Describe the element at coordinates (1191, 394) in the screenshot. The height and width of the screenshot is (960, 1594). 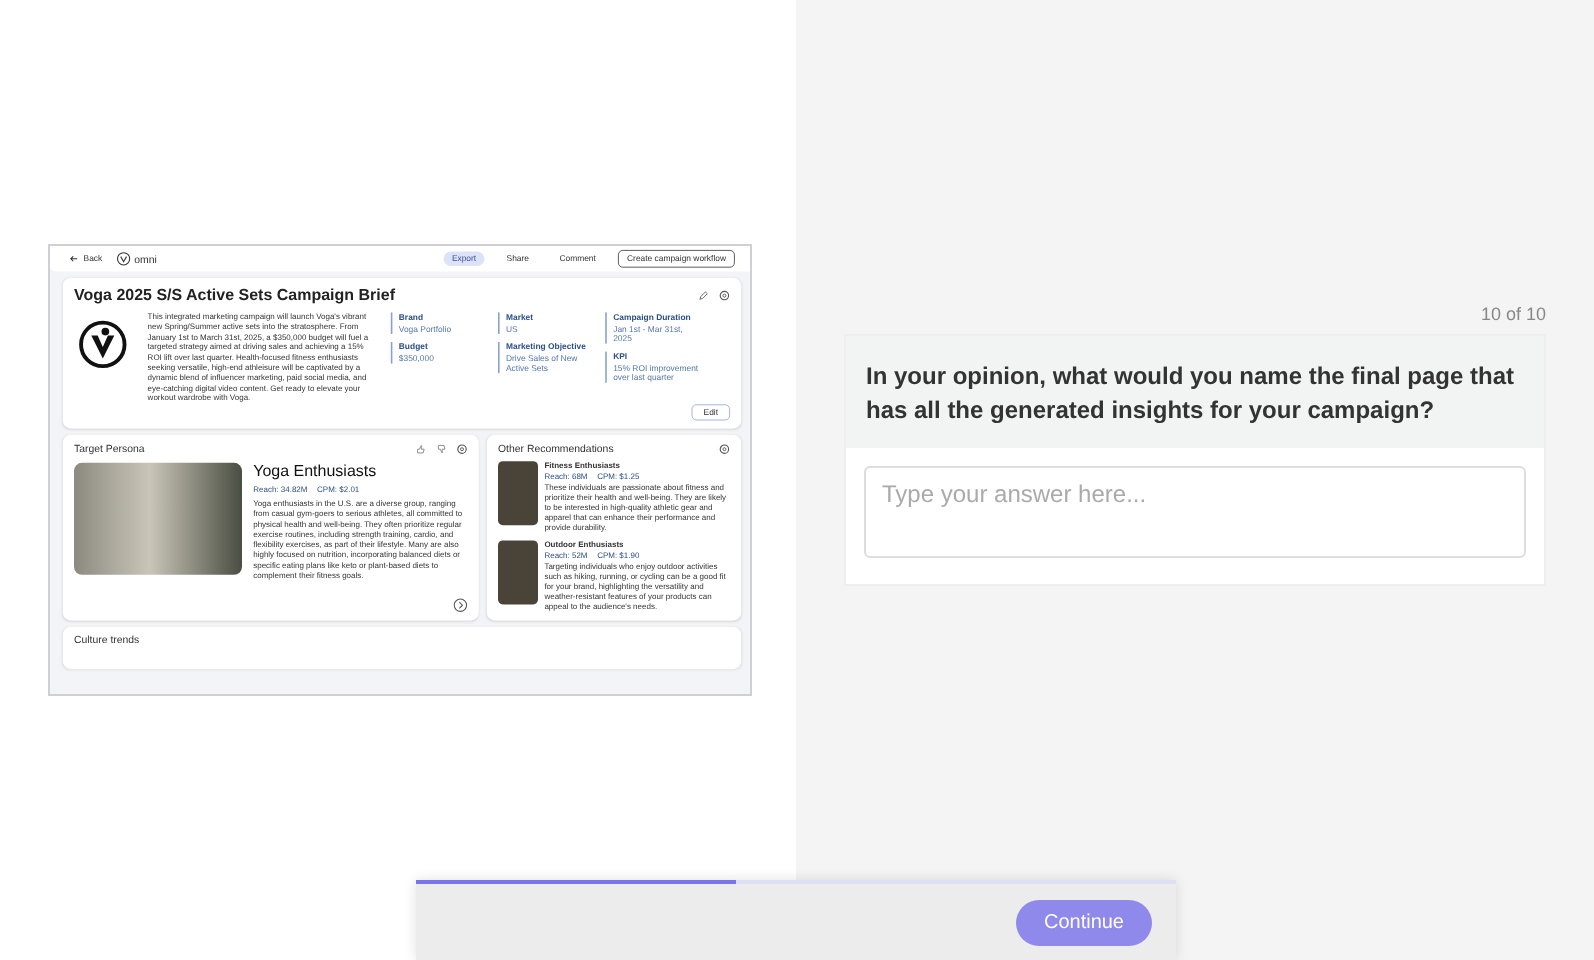
I see `question-text: In your opinion, what would you name the final page that has all the generated insights for your campaign?` at that location.